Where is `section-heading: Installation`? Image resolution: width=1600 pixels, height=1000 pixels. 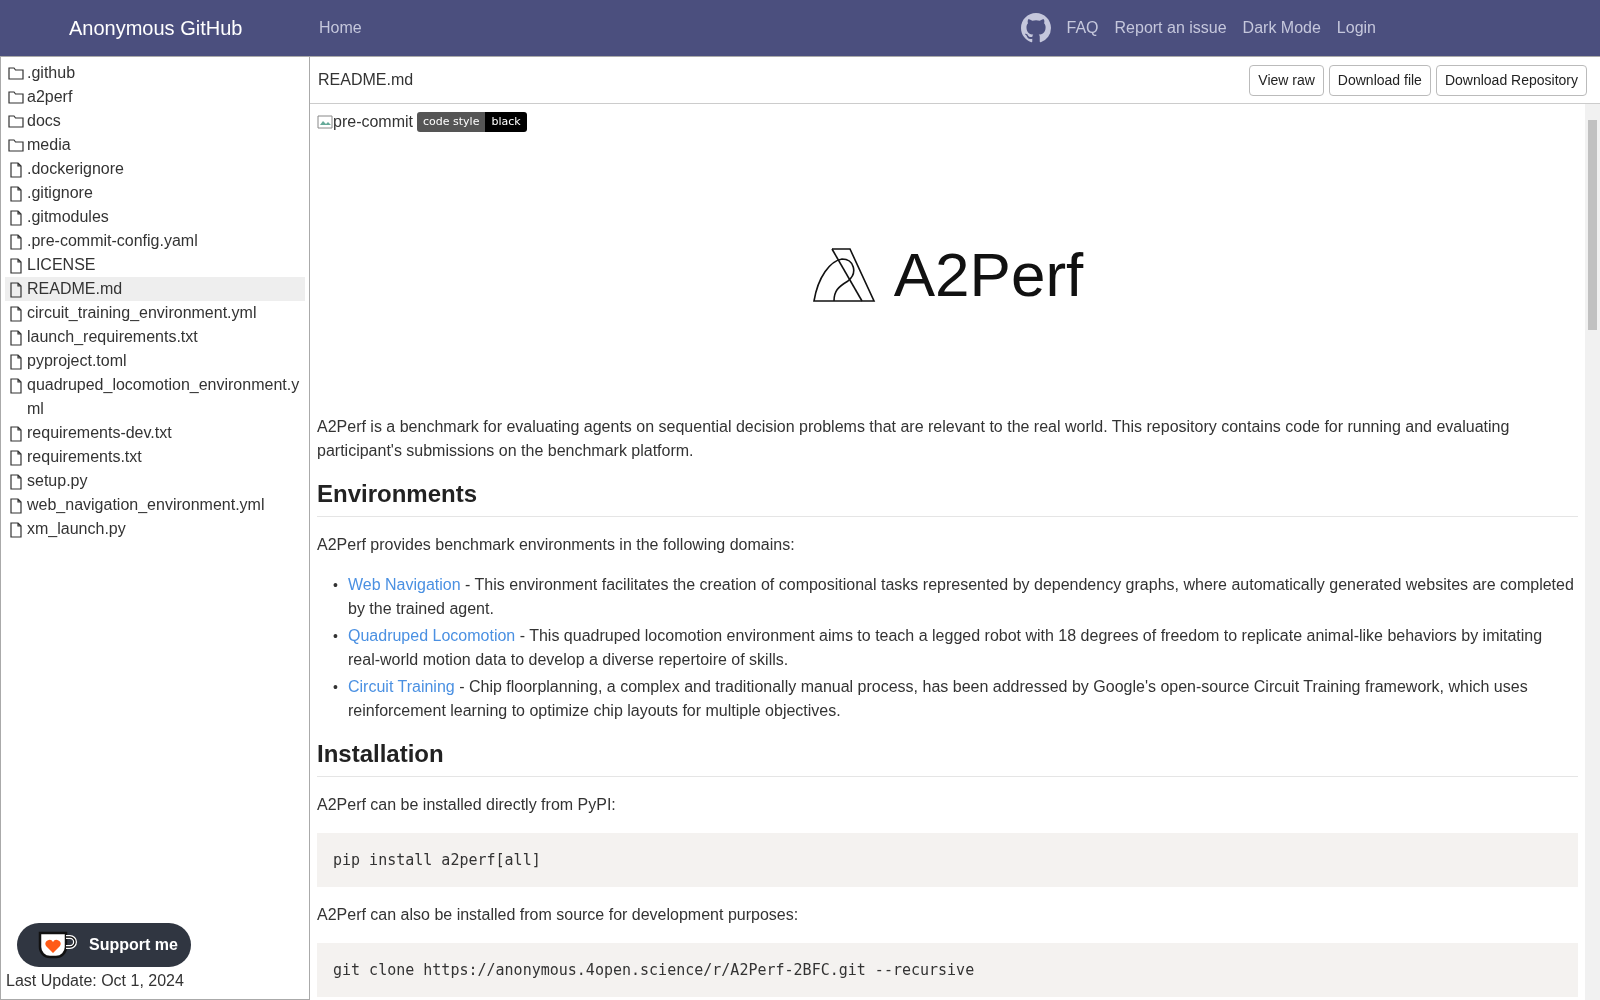
section-heading: Installation is located at coordinates (947, 758).